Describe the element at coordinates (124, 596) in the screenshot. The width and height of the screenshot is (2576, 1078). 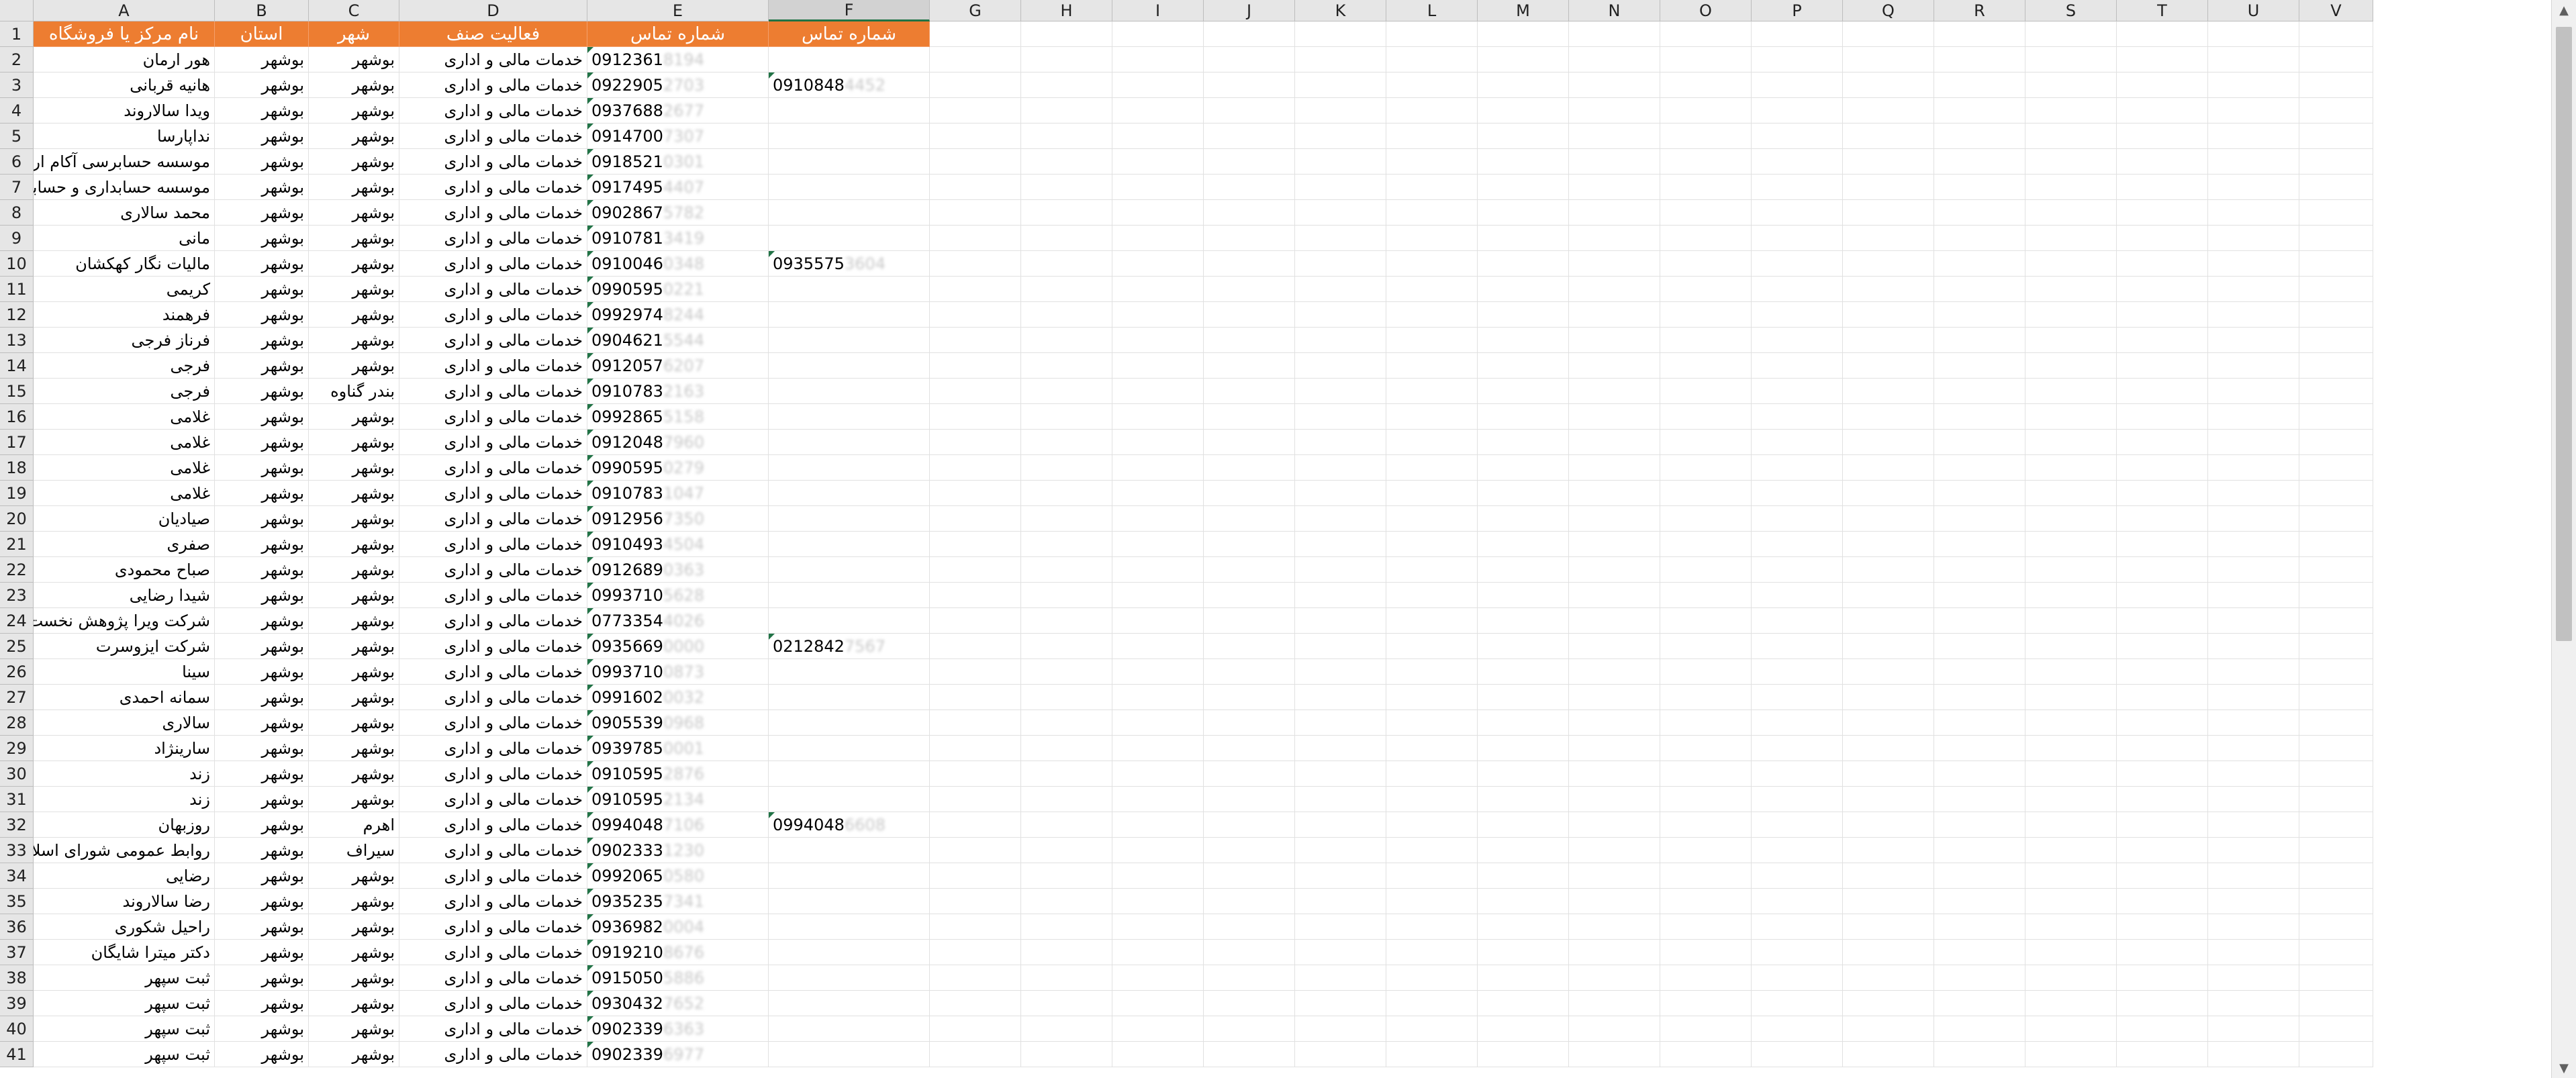
I see `cell-store-name: شیدا رضایی` at that location.